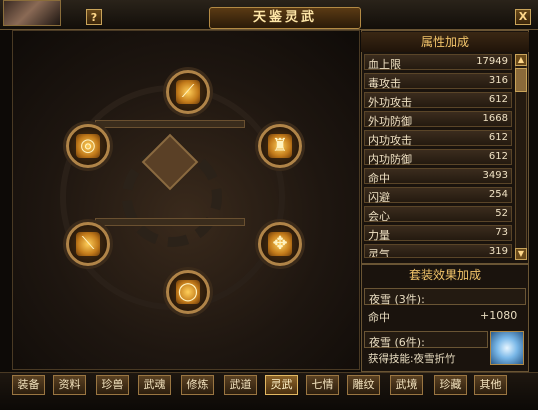 The image size is (538, 410). What do you see at coordinates (498, 251) in the screenshot?
I see `attr-value: 319` at bounding box center [498, 251].